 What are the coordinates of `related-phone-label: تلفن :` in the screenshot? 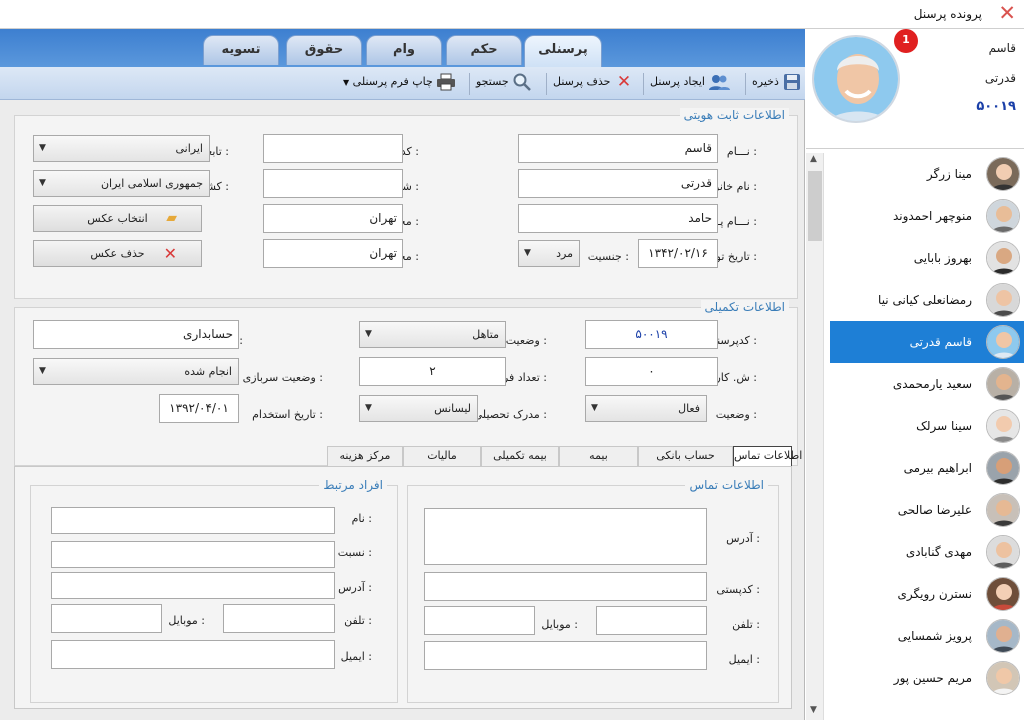 It's located at (358, 620).